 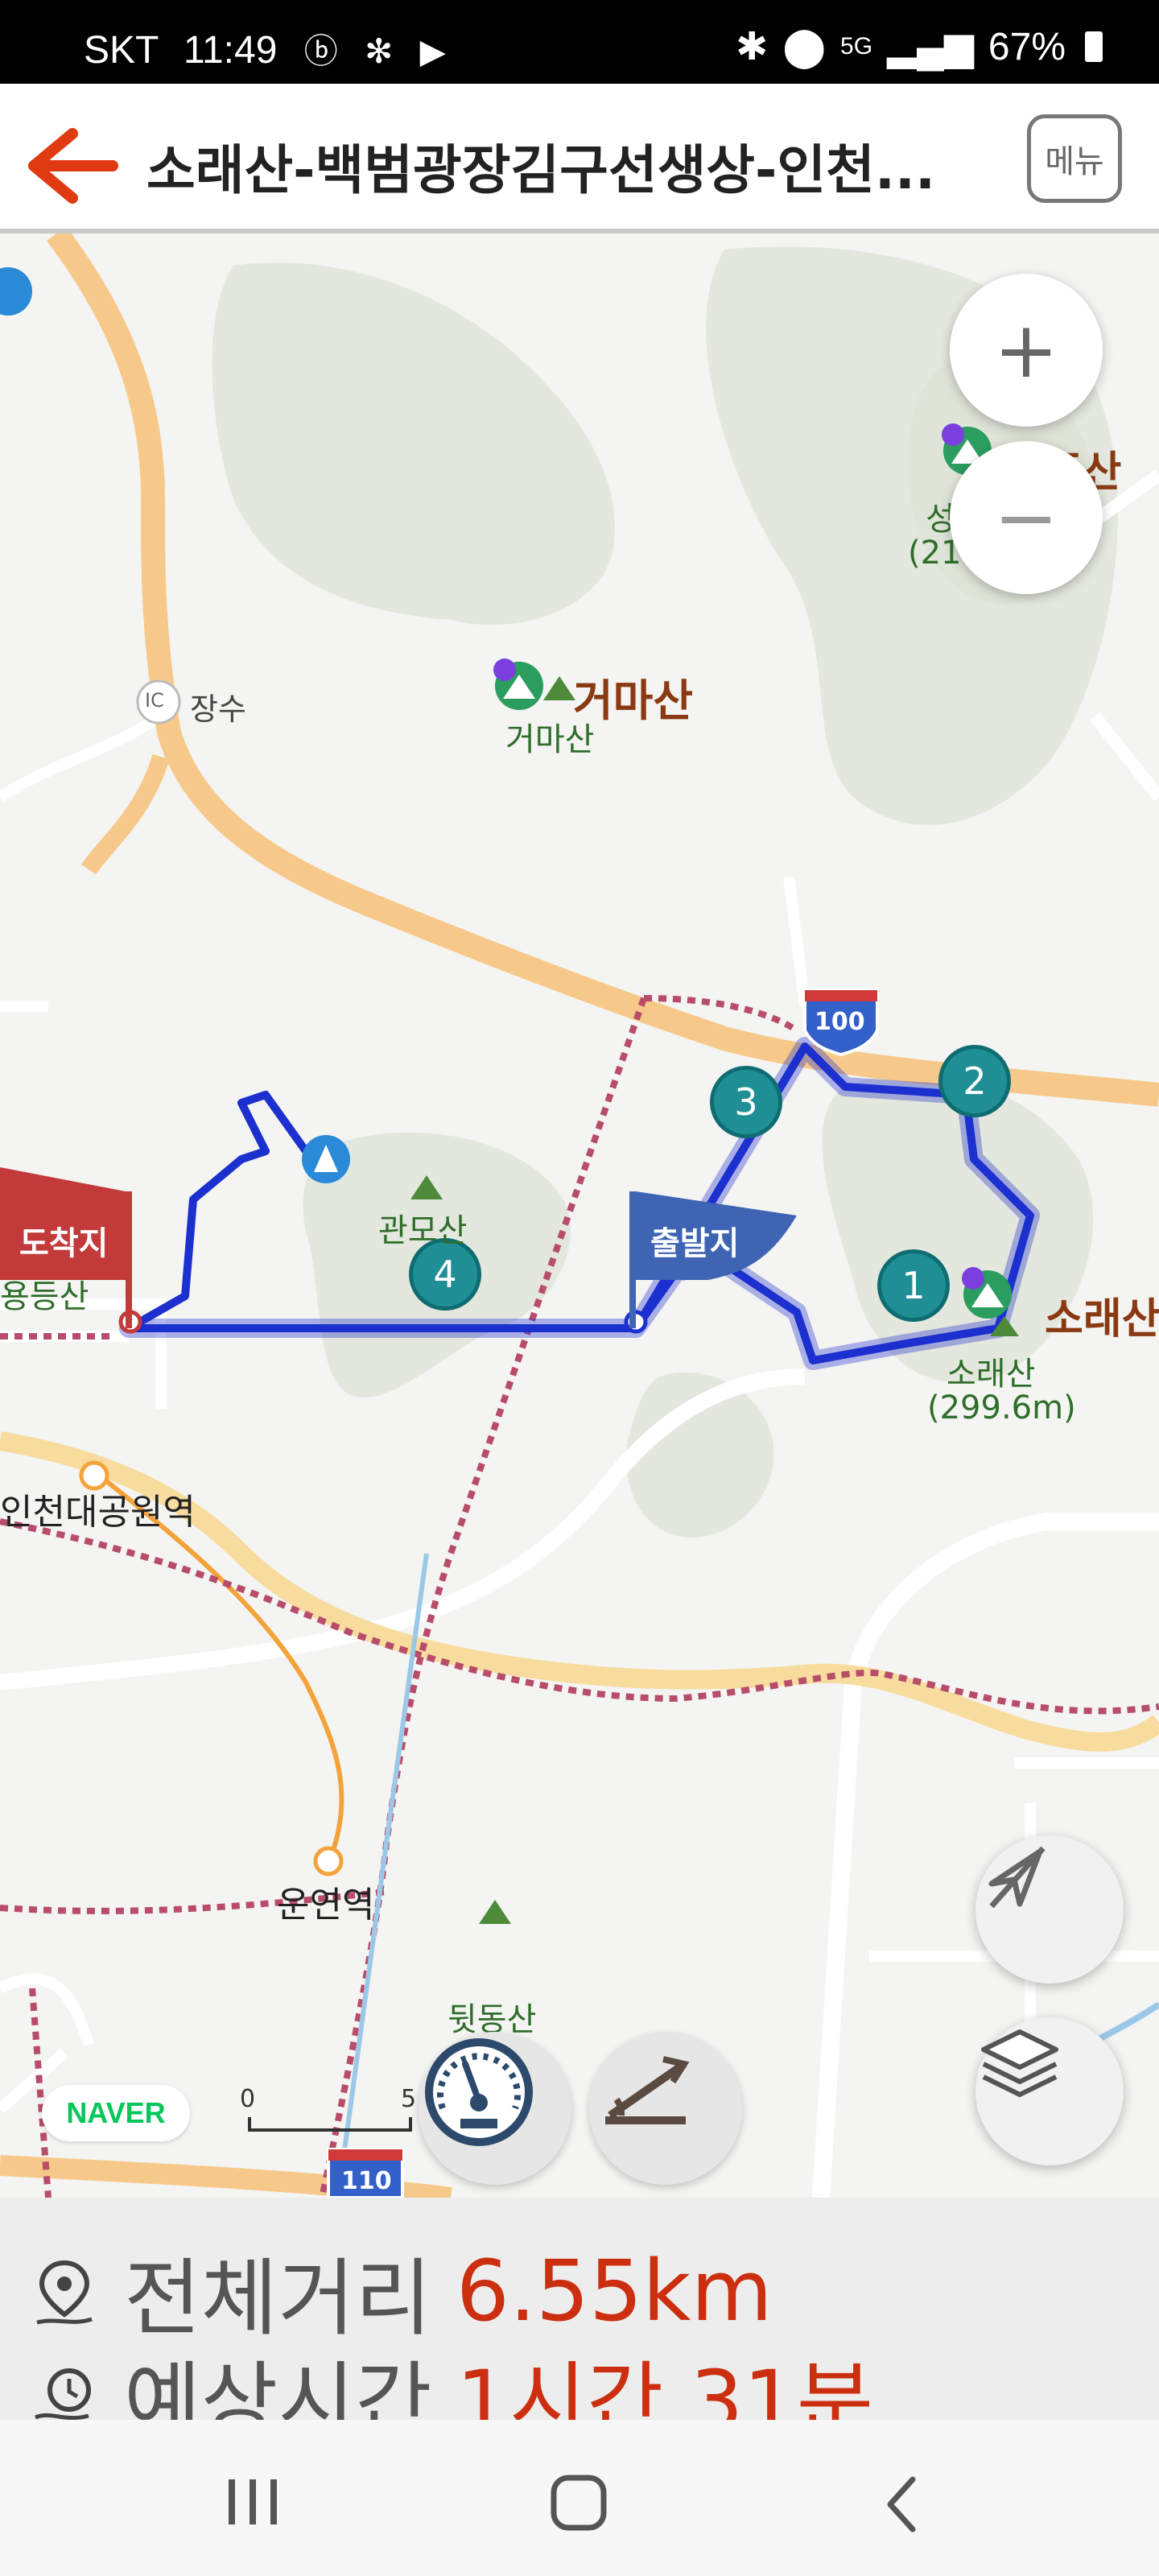 I want to click on plus-icon: +, so click(x=1026, y=350).